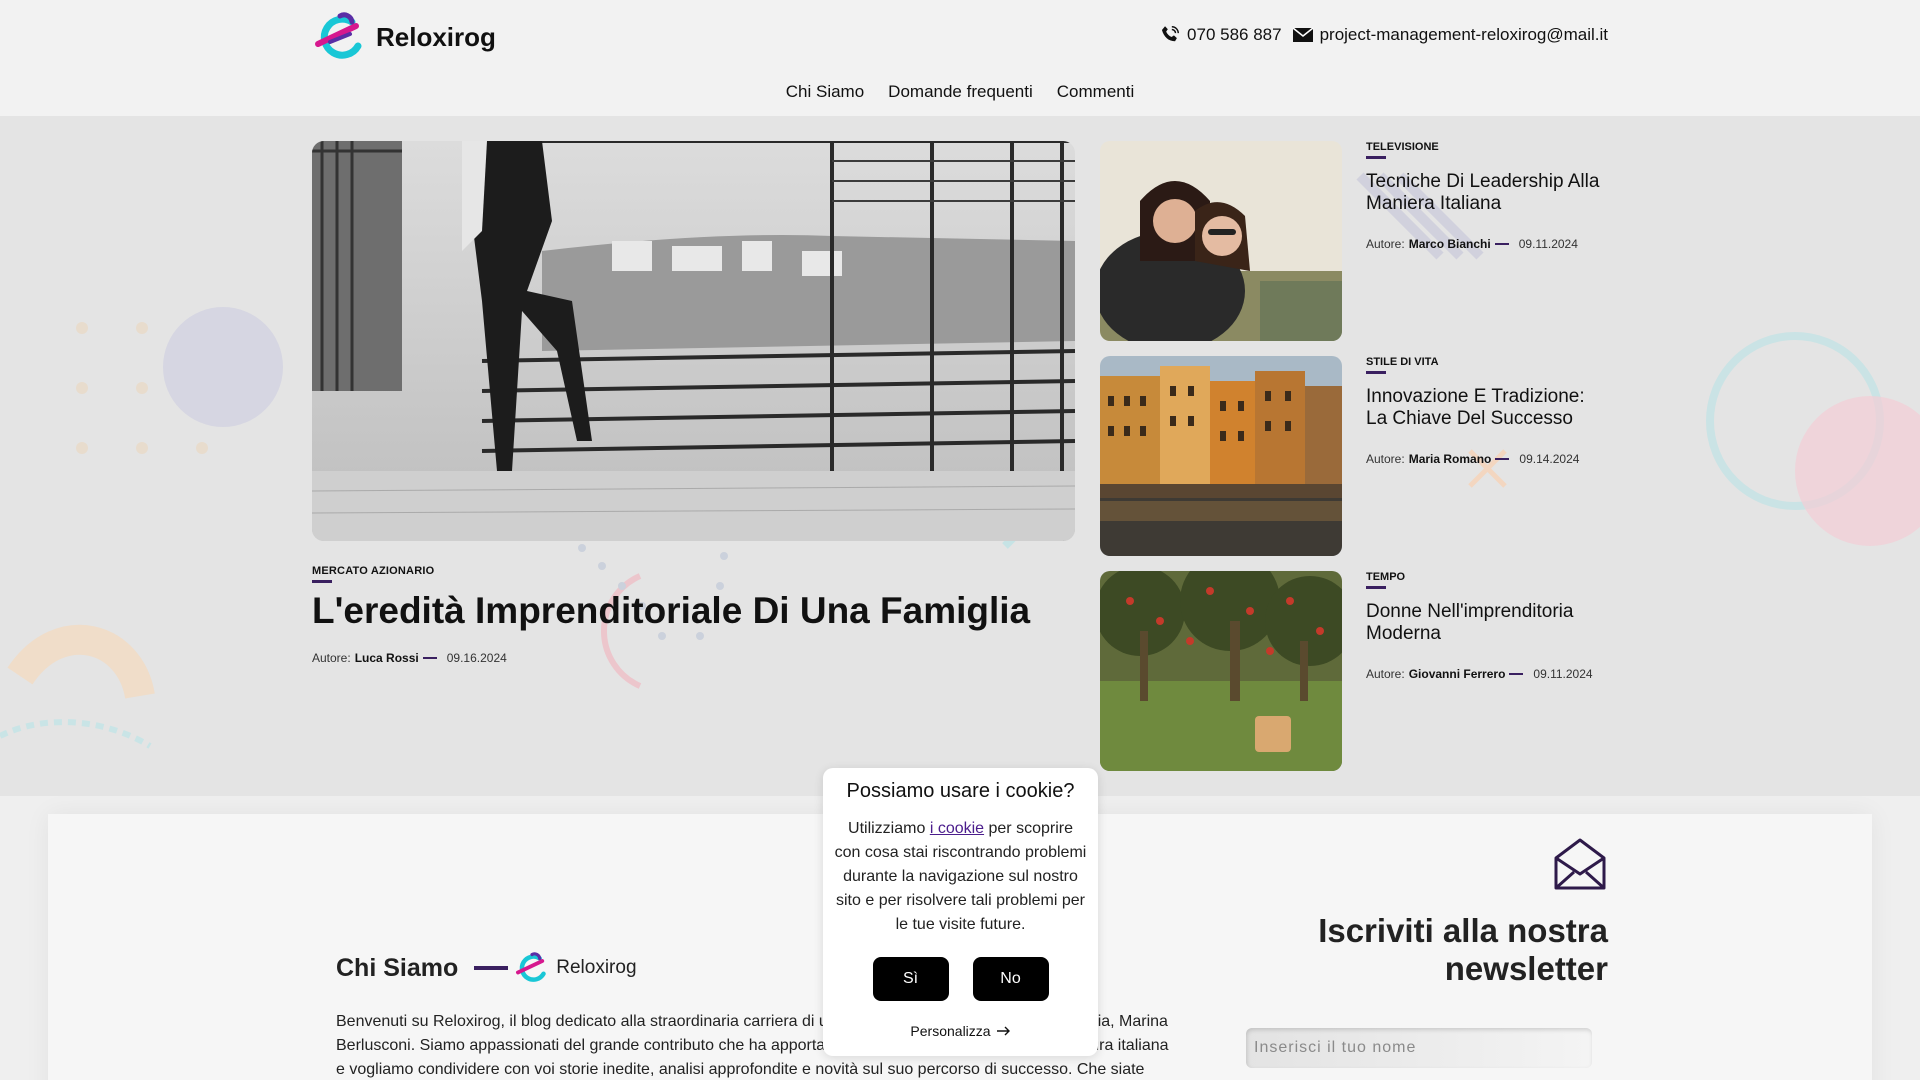 Image resolution: width=1920 pixels, height=1080 pixels. What do you see at coordinates (1549, 459) in the screenshot?
I see `side-date: 09.14.2024` at bounding box center [1549, 459].